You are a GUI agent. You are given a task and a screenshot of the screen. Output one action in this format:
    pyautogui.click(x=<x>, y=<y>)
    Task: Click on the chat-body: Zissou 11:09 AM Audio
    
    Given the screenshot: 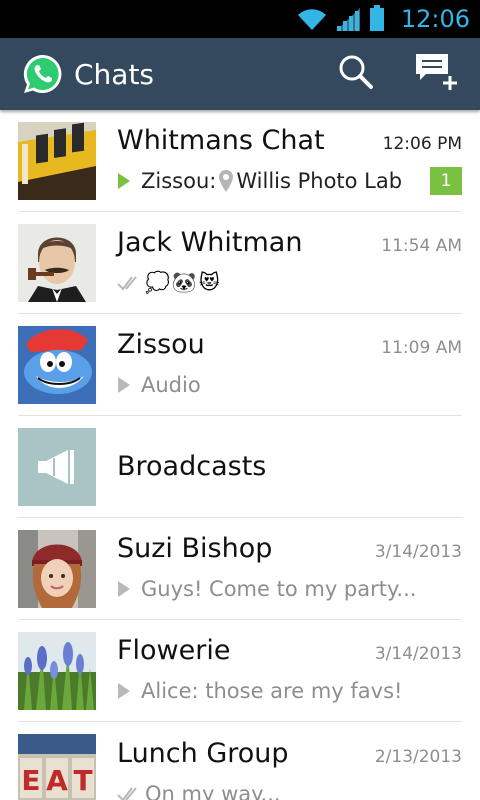 What is the action you would take?
    pyautogui.click(x=289, y=364)
    